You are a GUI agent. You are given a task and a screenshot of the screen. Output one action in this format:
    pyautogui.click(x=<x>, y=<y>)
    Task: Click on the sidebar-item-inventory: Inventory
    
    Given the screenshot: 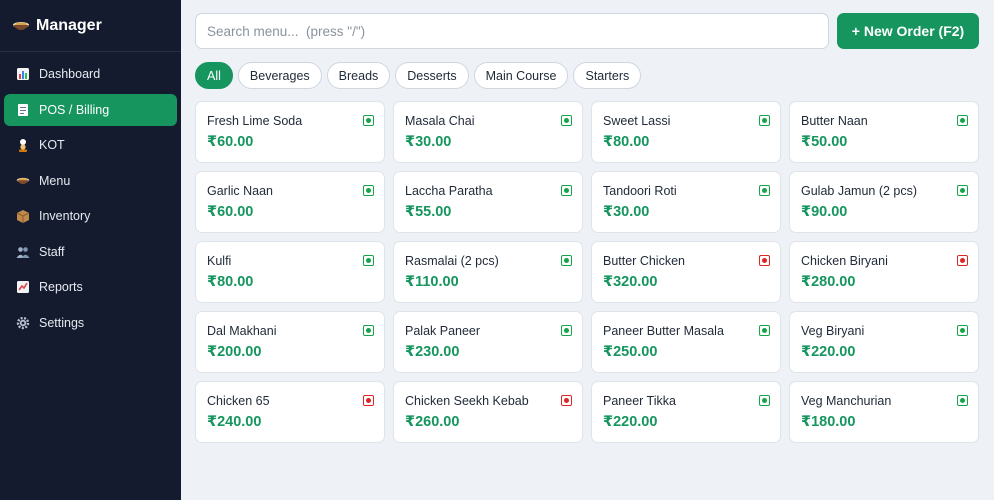 What is the action you would take?
    pyautogui.click(x=90, y=216)
    